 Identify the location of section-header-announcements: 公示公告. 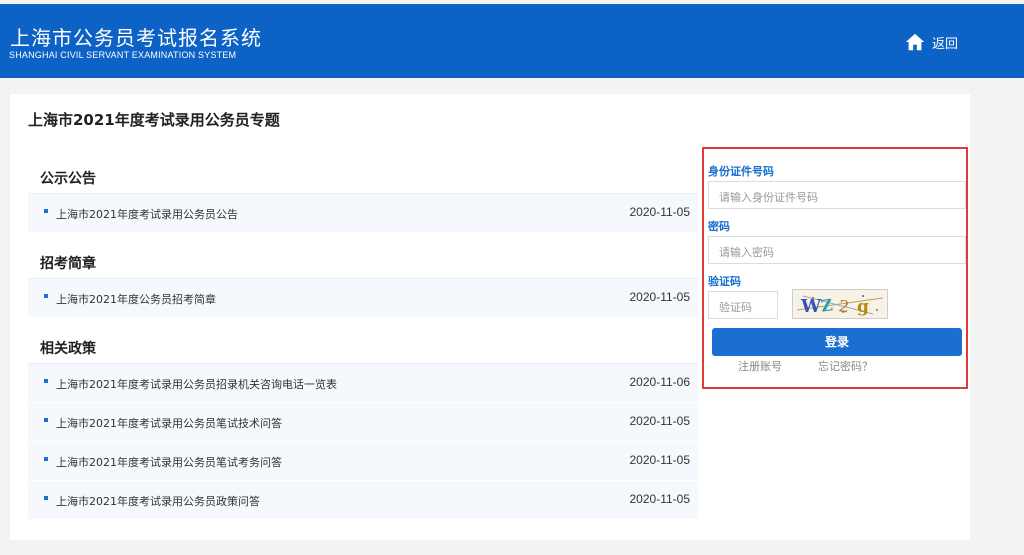
(363, 176).